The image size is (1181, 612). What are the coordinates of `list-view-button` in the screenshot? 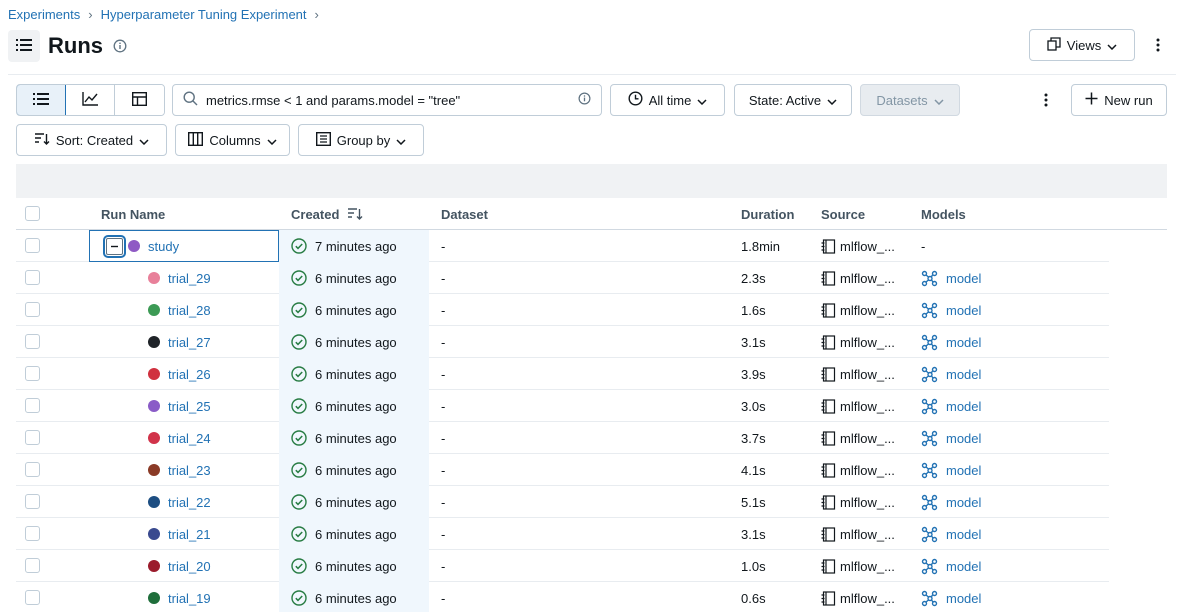 It's located at (41, 100).